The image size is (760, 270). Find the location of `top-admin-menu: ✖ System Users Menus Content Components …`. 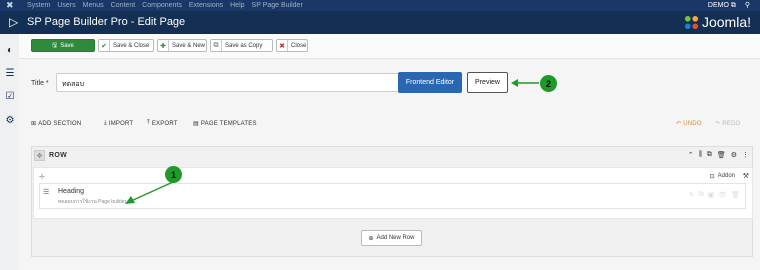

top-admin-menu: ✖ System Users Menus Content Components … is located at coordinates (380, 5).